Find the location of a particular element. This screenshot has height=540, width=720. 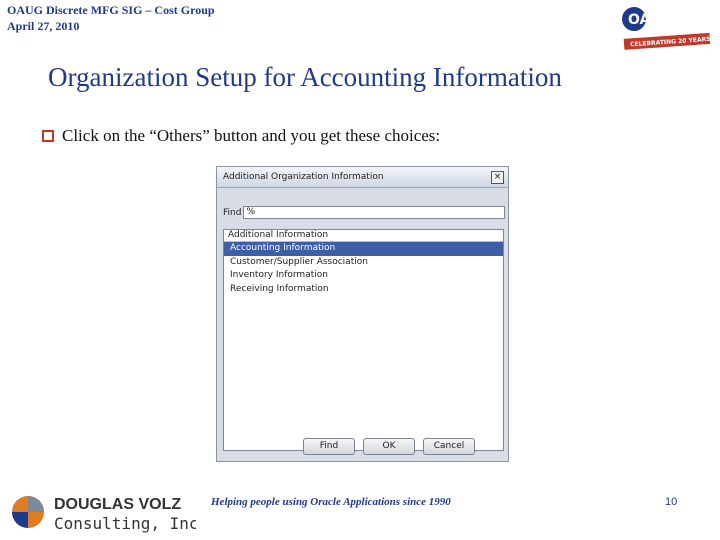

svg-text: OAUG is located at coordinates (650, 20).